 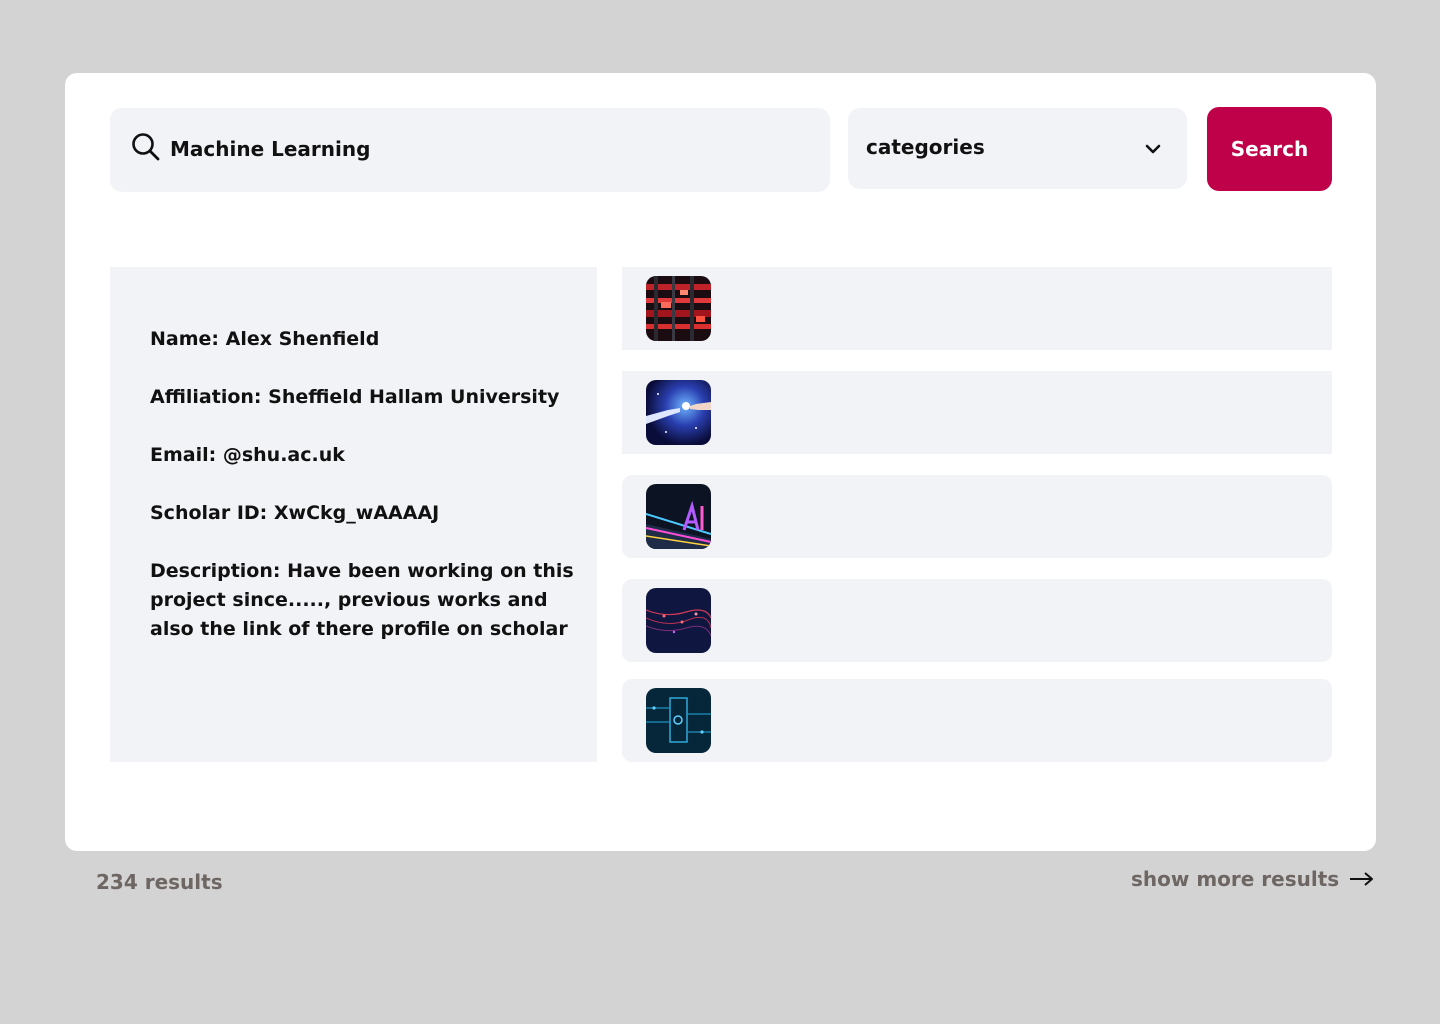 What do you see at coordinates (490, 149) in the screenshot?
I see `search-input` at bounding box center [490, 149].